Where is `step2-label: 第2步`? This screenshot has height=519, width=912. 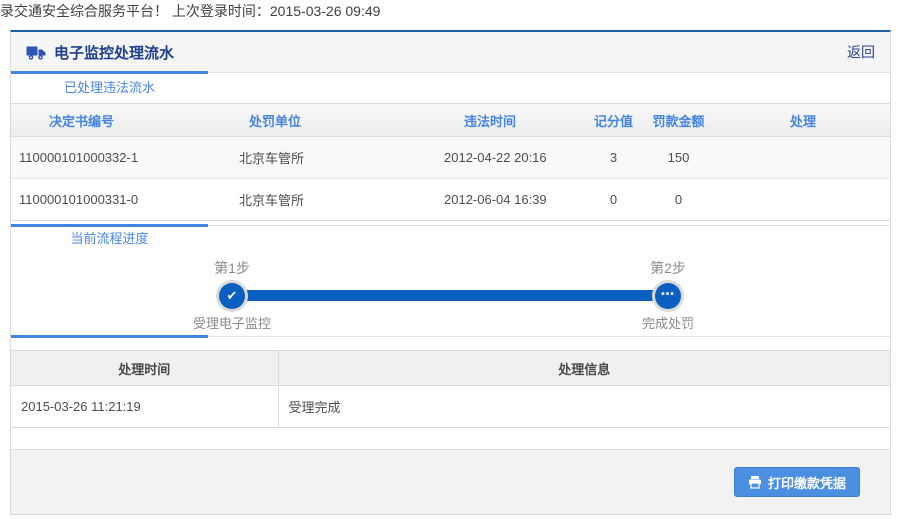
step2-label: 第2步 is located at coordinates (668, 268).